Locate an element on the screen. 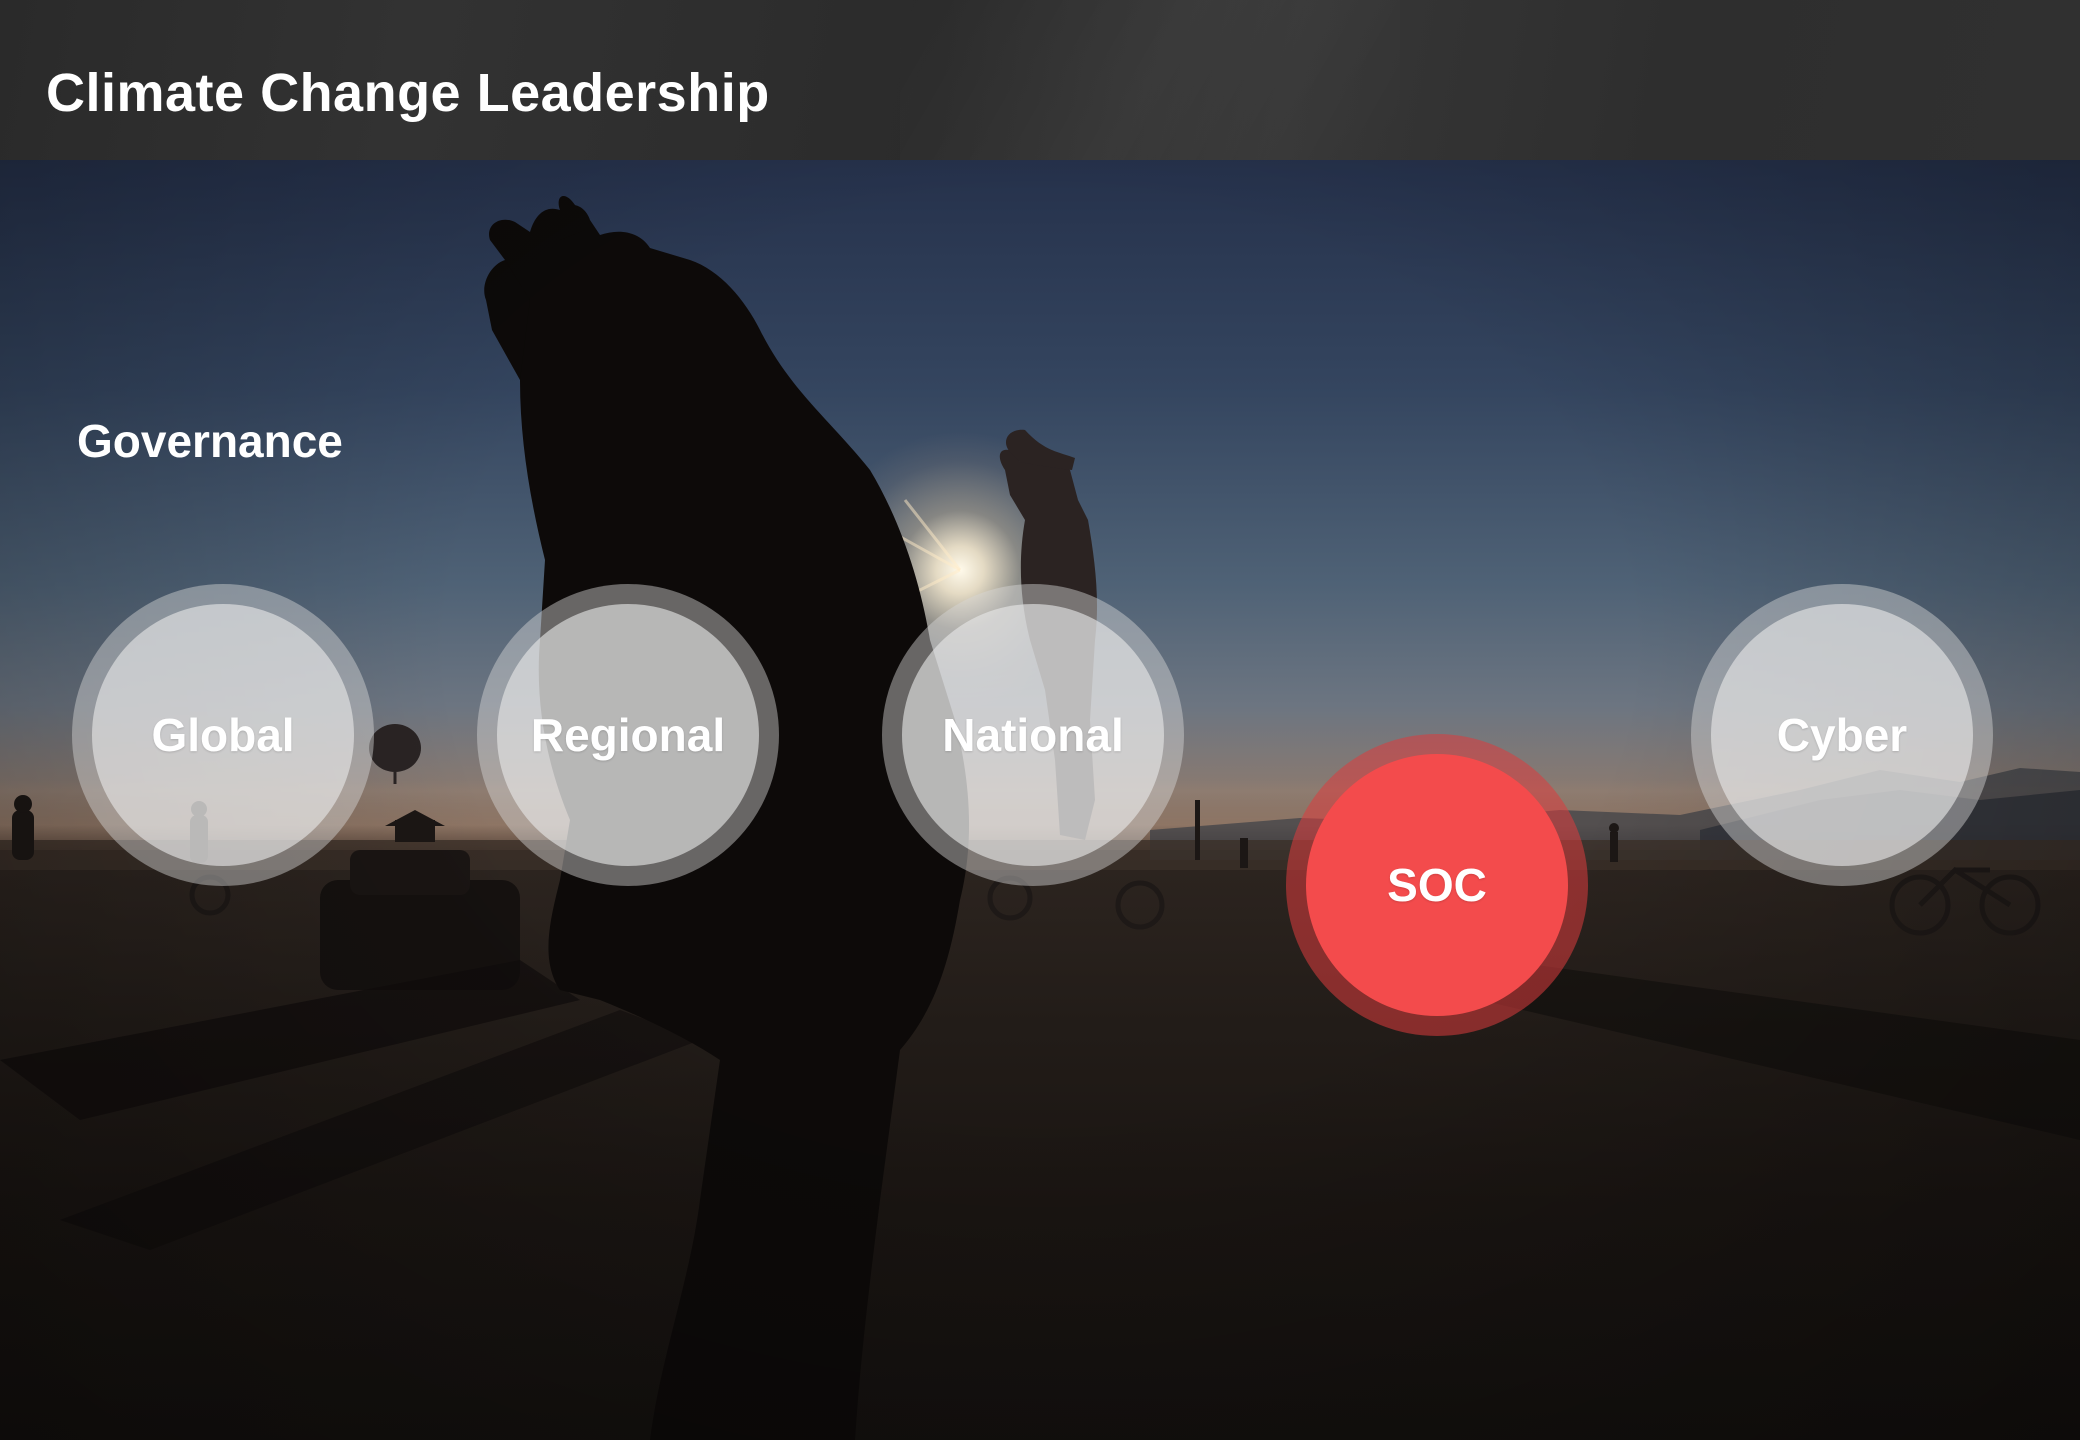 This screenshot has width=2080, height=1440. node-cyber-label: Cyber is located at coordinates (1842, 735).